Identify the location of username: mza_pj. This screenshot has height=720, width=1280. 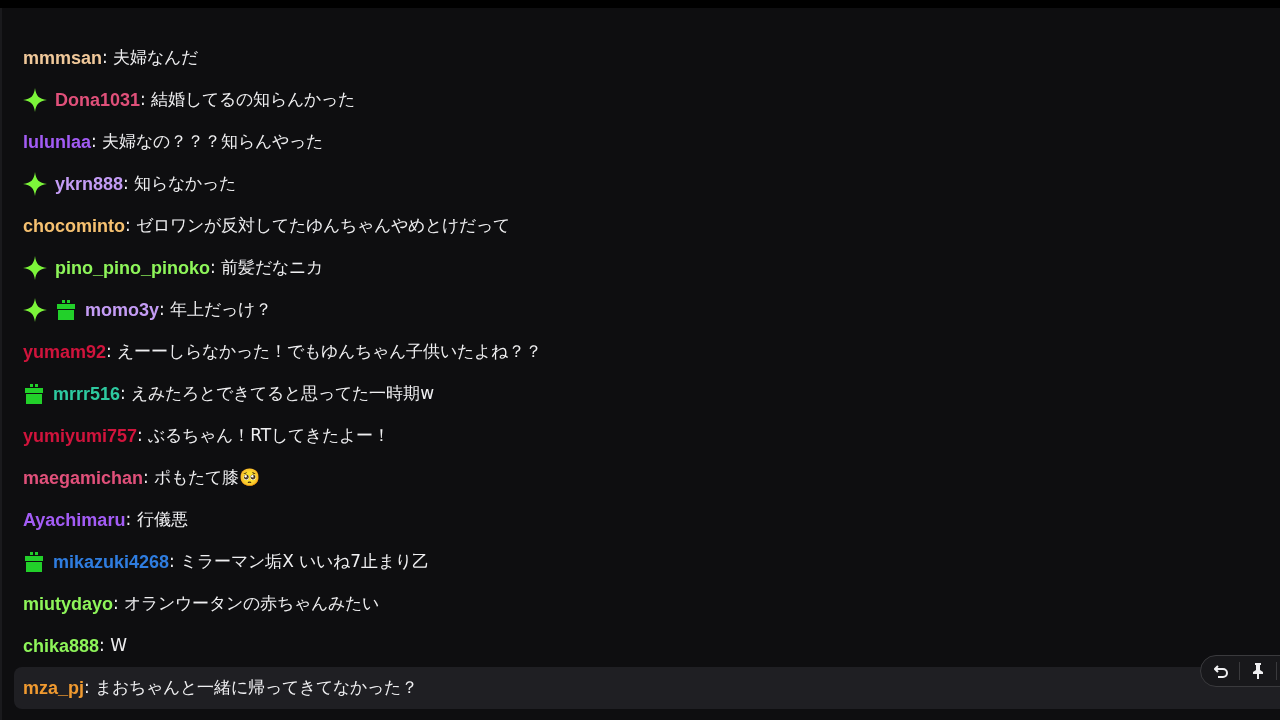
(54, 688).